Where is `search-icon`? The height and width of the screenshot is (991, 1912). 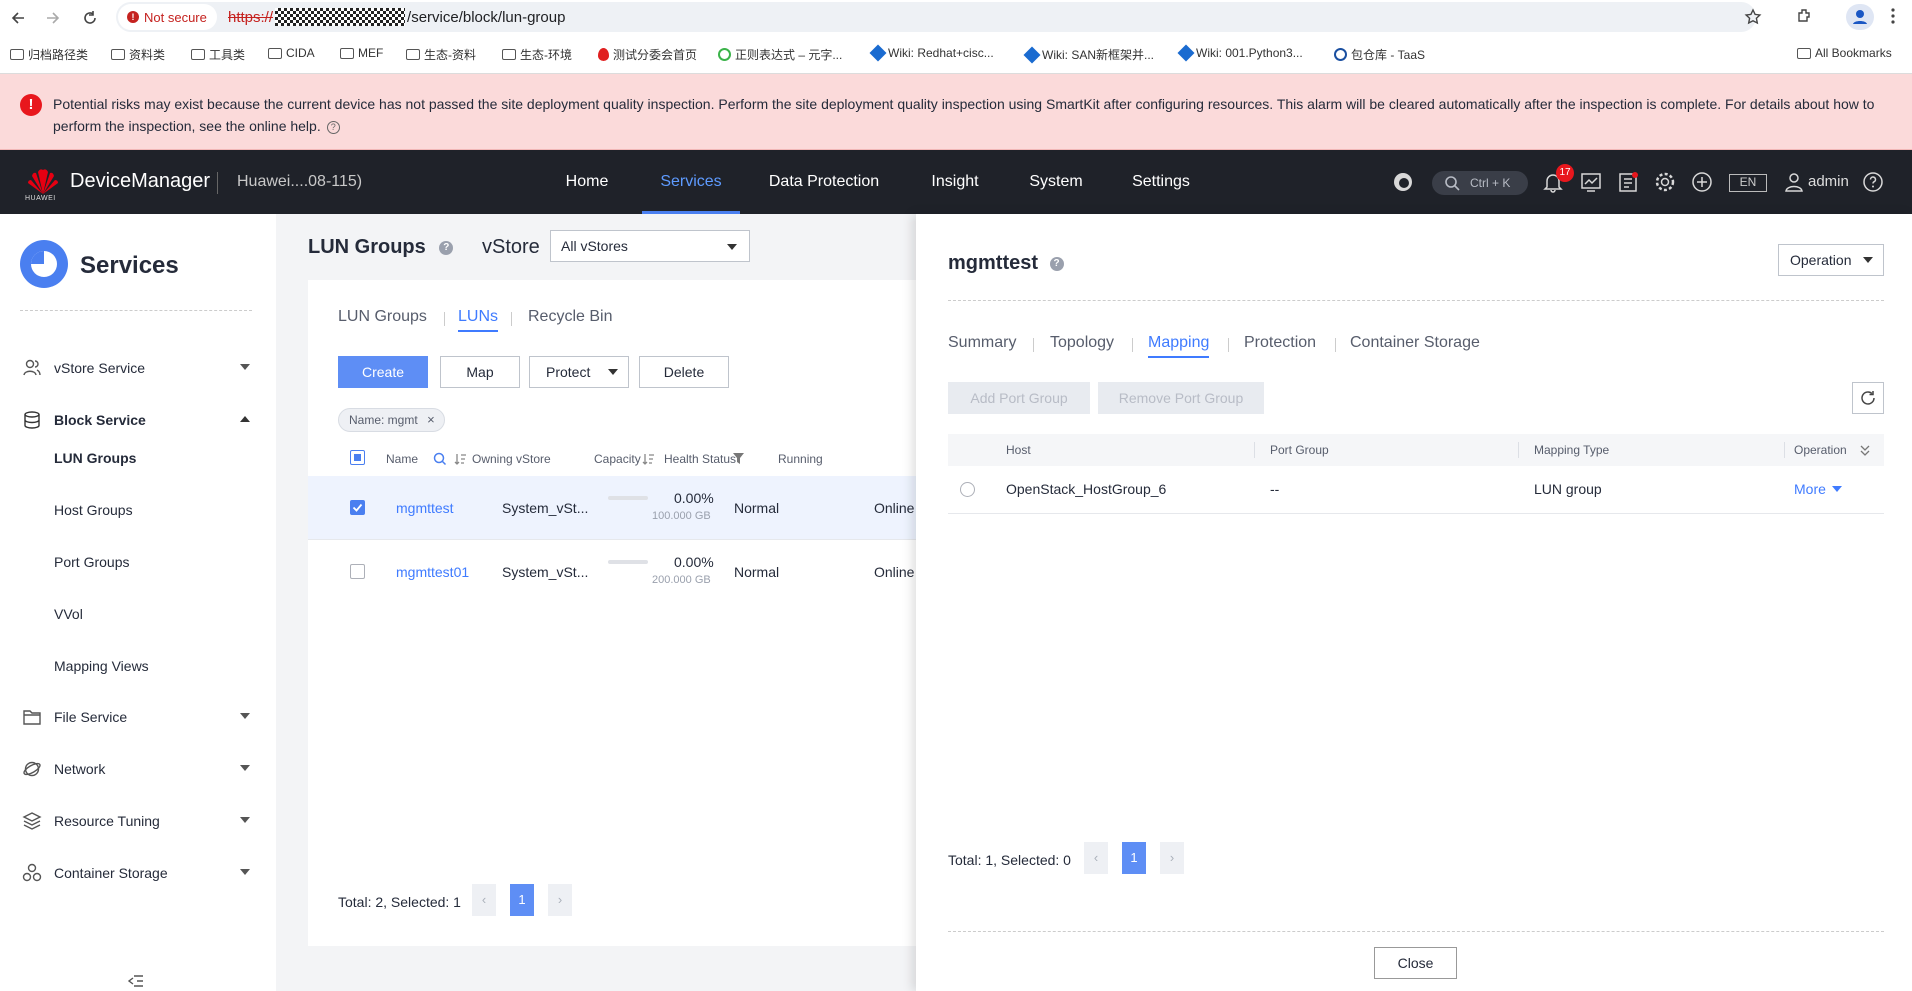
search-icon is located at coordinates (440, 459).